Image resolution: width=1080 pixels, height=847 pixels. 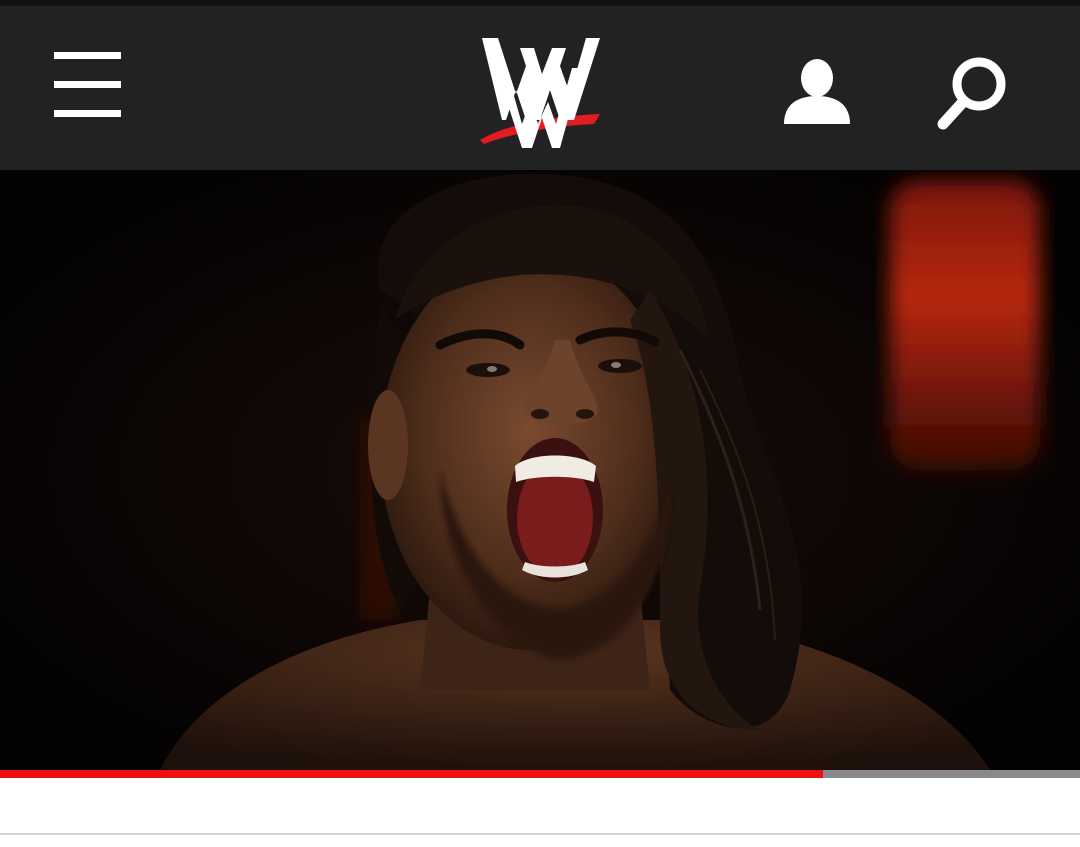 I want to click on video-progress-fill, so click(x=411, y=774).